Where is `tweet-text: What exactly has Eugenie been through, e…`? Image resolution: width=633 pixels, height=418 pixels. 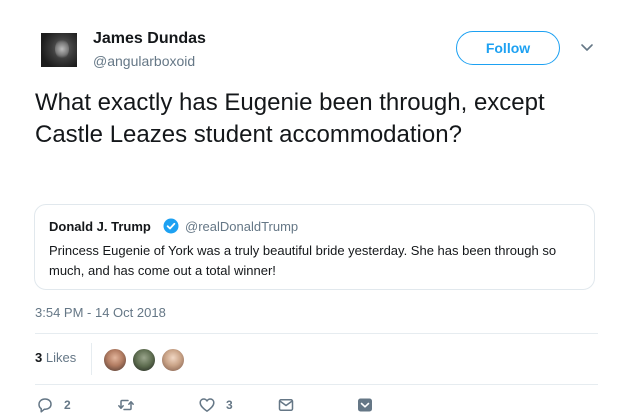
tweet-text: What exactly has Eugenie been through, e… is located at coordinates (290, 118).